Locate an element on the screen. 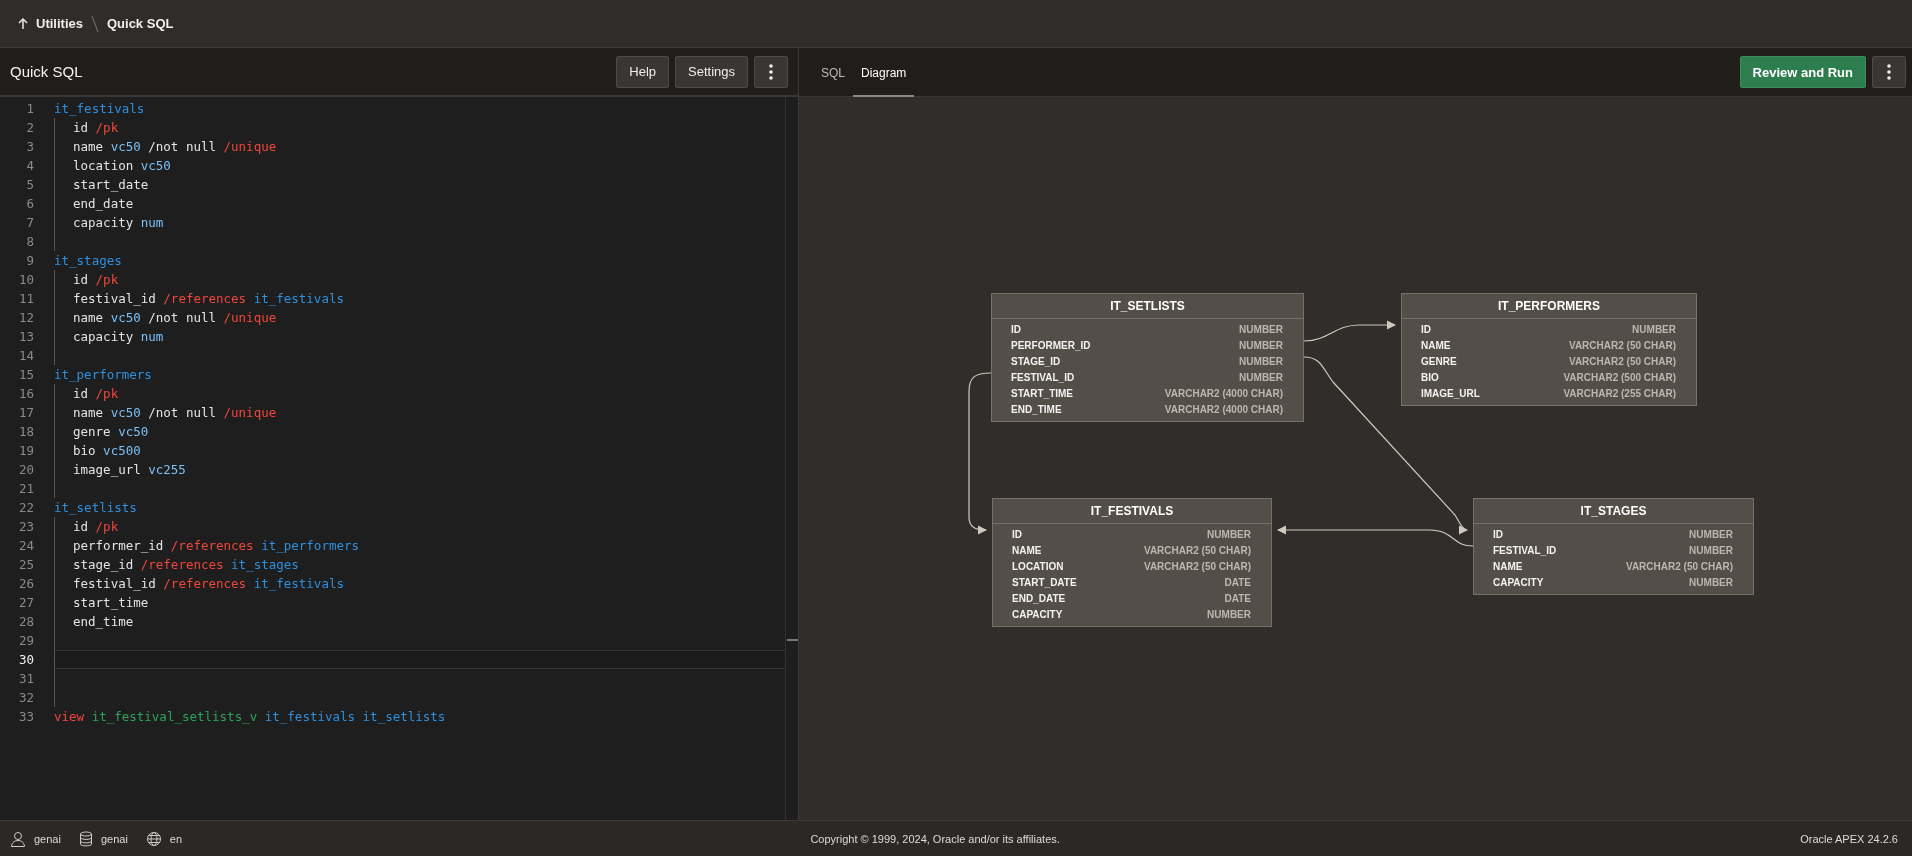 Image resolution: width=1912 pixels, height=856 pixels. copyright-text: Copyright © 1999, 2024, Oracle and/or its affiliates. is located at coordinates (935, 838).